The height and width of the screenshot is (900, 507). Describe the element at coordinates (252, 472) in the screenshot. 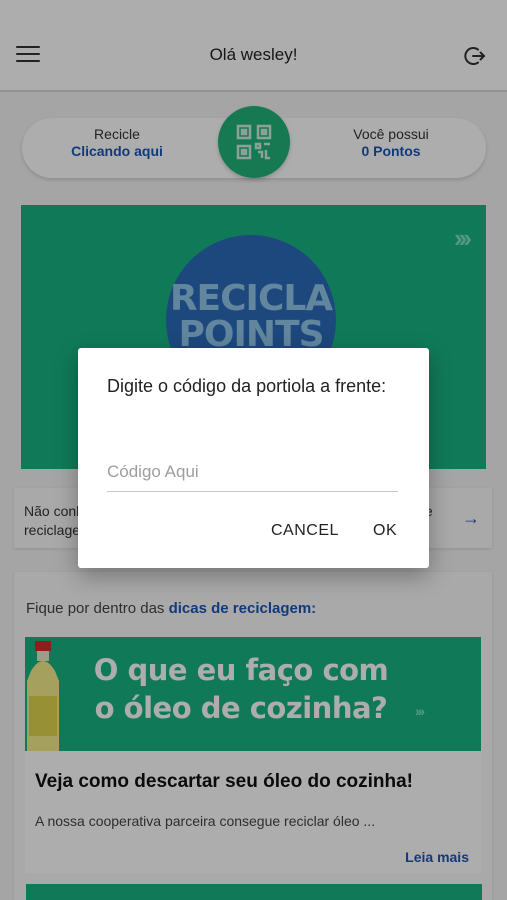

I see `code-input` at that location.